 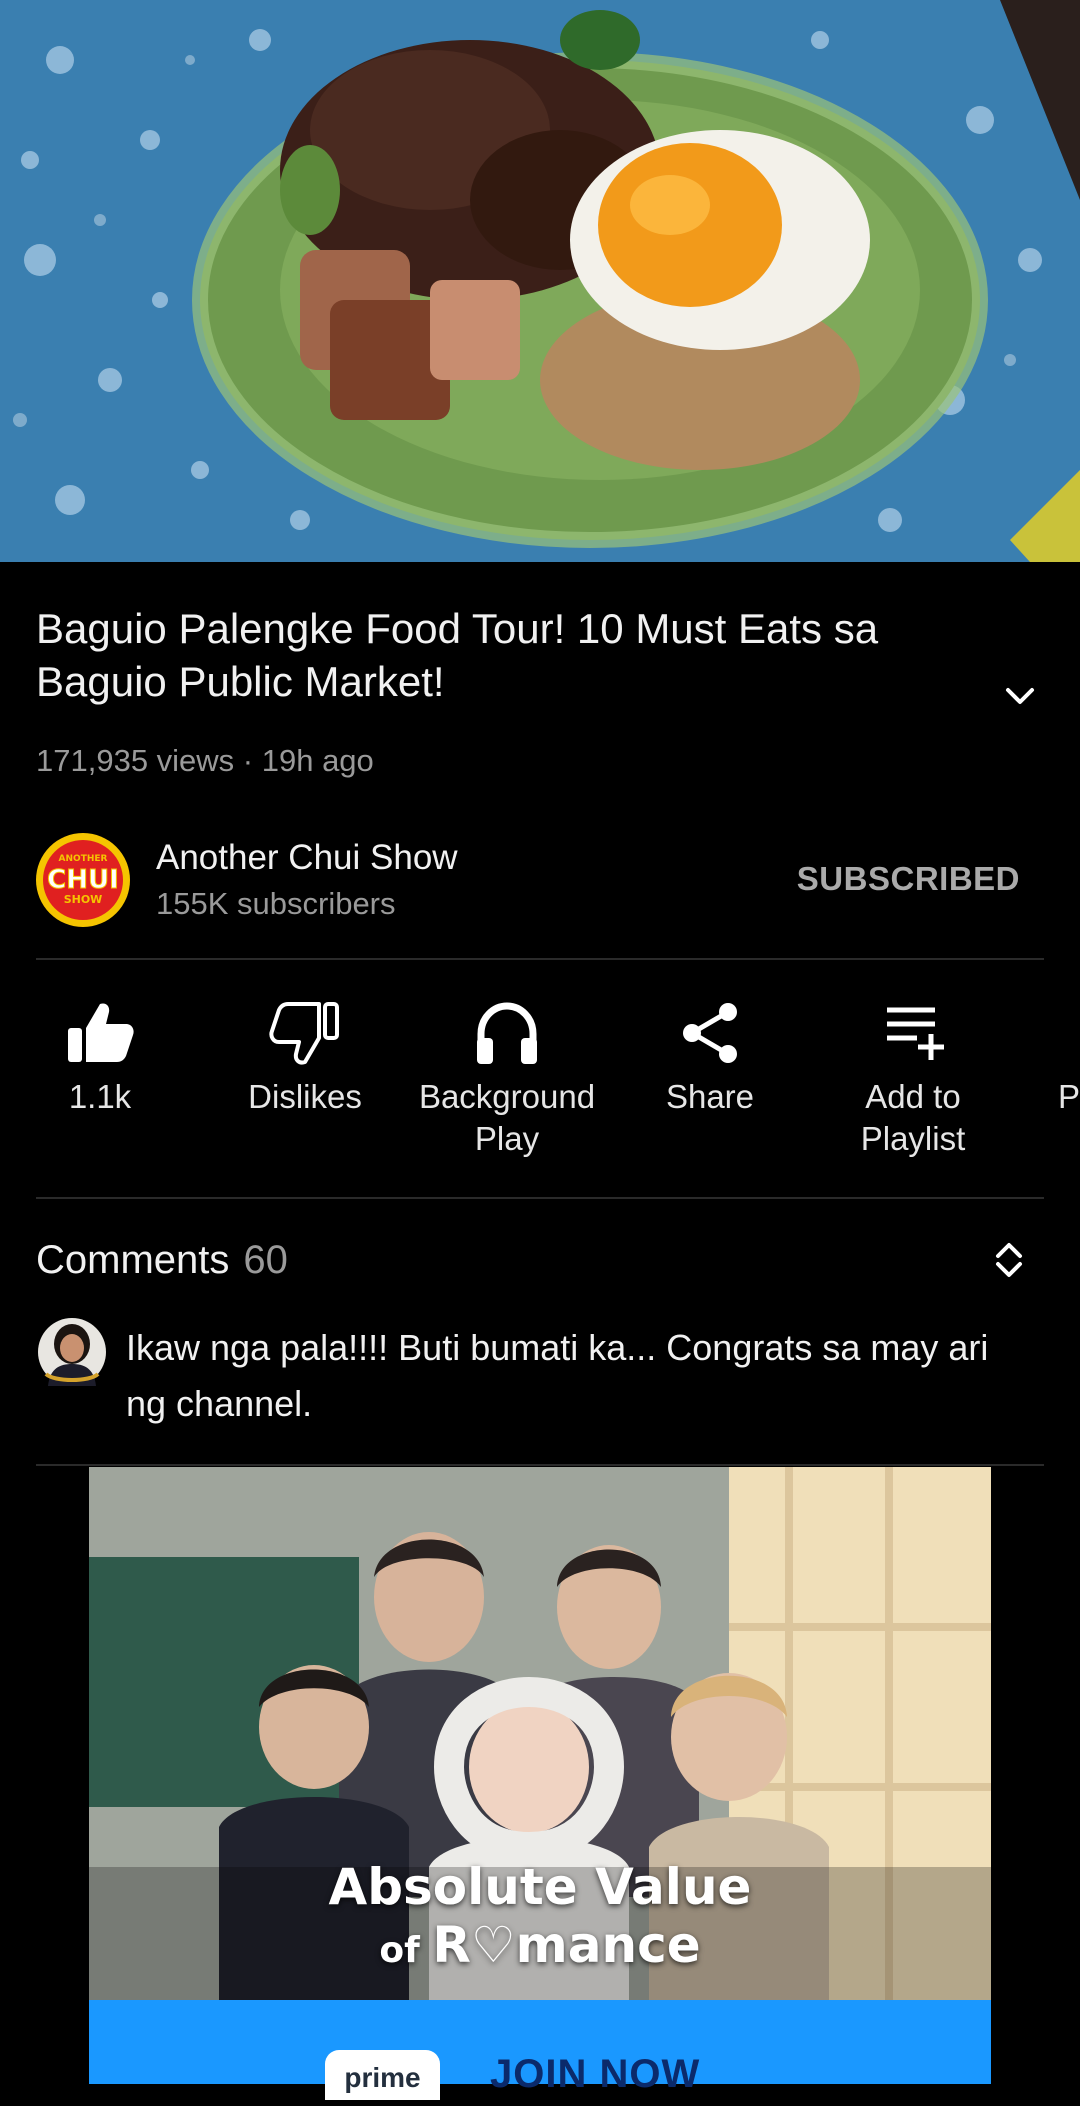 I want to click on subscribed-button: SUBSCRIBED, so click(x=908, y=879).